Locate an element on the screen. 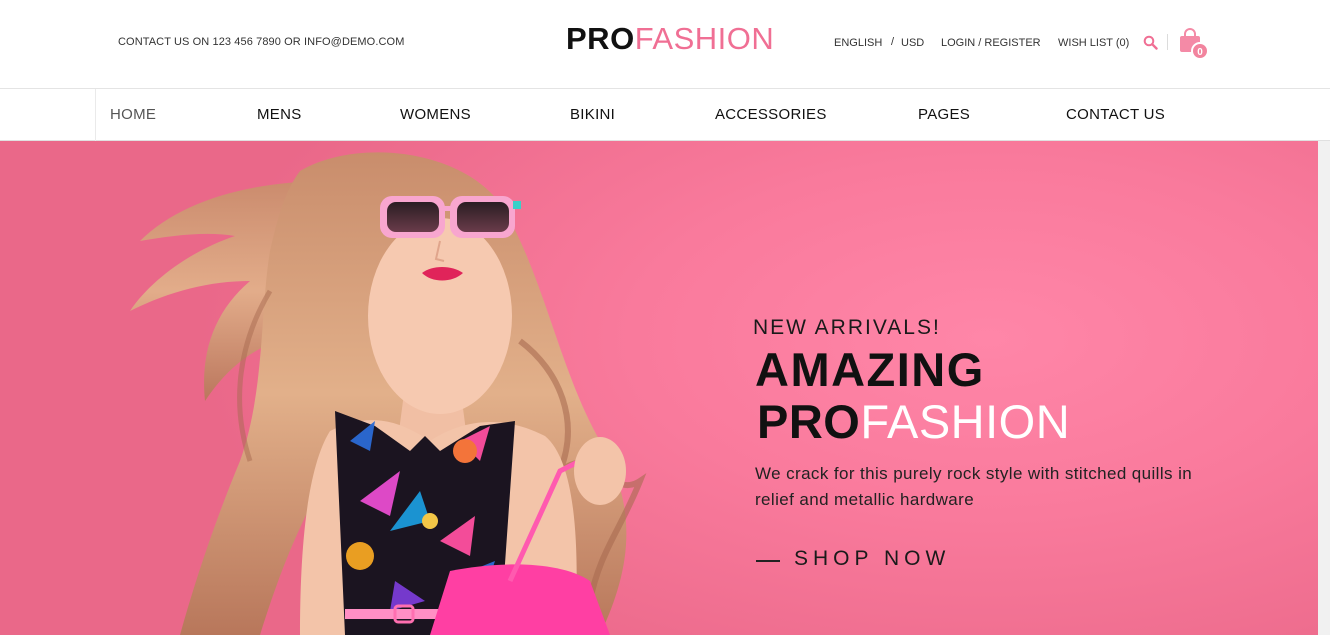  nav-item-bikini: BIKINI is located at coordinates (592, 114).